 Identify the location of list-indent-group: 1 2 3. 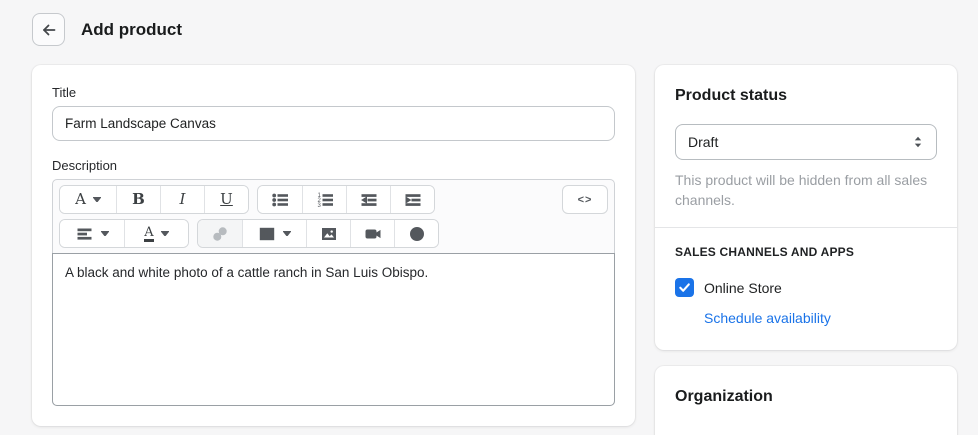
(346, 199).